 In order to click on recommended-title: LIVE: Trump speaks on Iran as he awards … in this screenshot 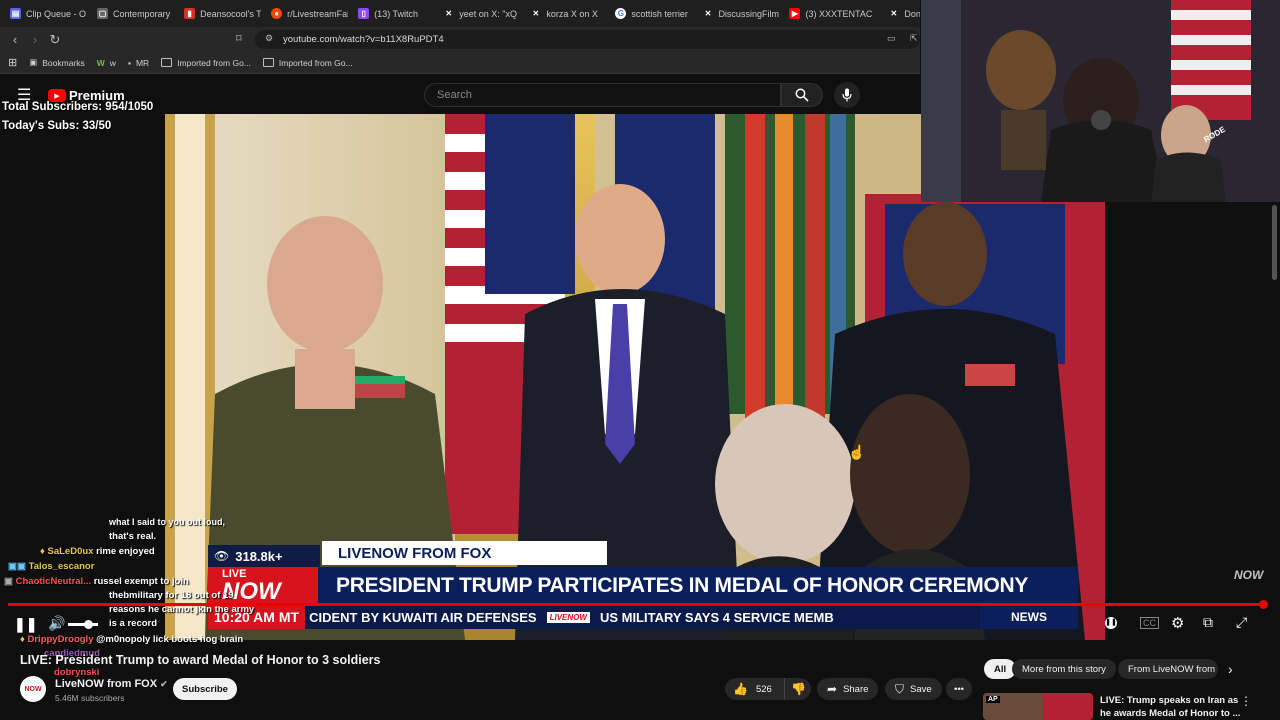, I will do `click(1170, 707)`.